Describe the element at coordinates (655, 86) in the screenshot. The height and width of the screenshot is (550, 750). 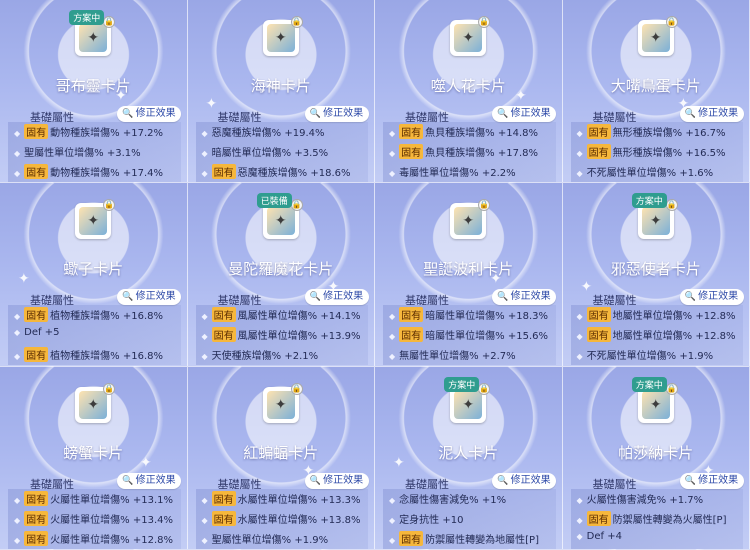
I see `card-title: 大嘴鳥蛋卡片` at that location.